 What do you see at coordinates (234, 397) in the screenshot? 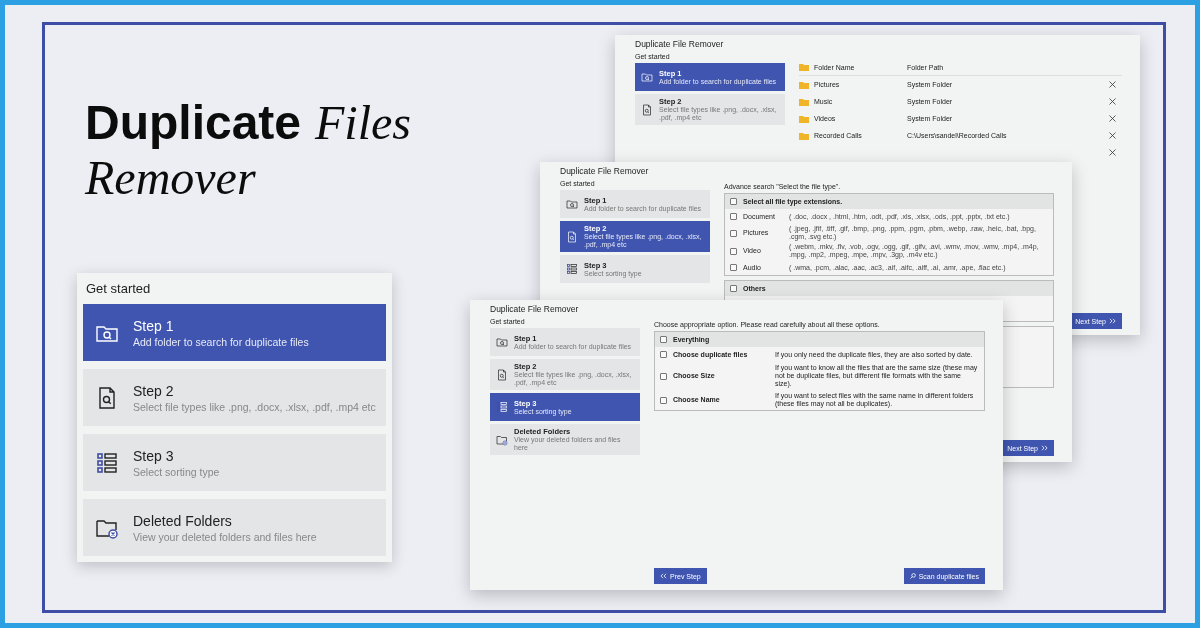
I see `step-item: Step 2 Select file types like .png, .docx, .xlsx, .pdf, .mp4 etc` at bounding box center [234, 397].